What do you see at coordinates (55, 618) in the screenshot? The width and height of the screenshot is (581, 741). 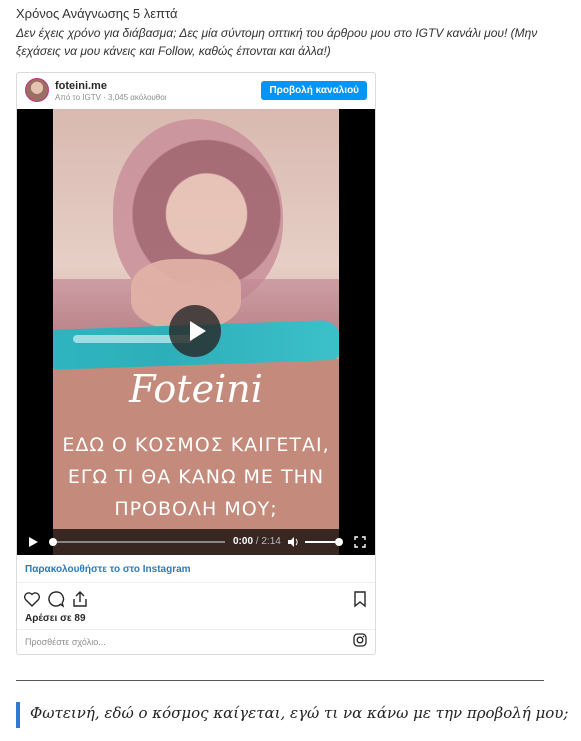 I see `likes-count: Αρέσει σε 89` at bounding box center [55, 618].